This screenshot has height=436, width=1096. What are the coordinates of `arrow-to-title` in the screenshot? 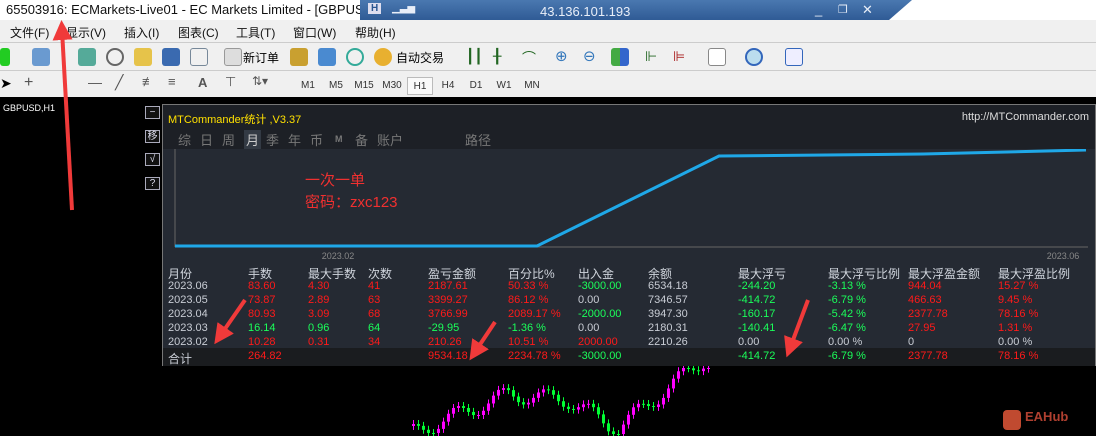 It's located at (63, 115).